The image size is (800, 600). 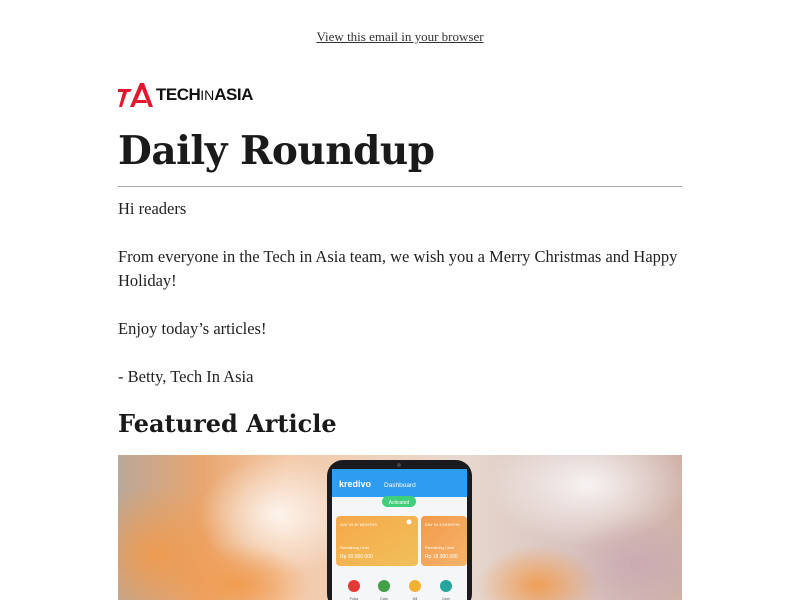 I want to click on enjoy-text: Enjoy today’s articles!, so click(x=192, y=328).